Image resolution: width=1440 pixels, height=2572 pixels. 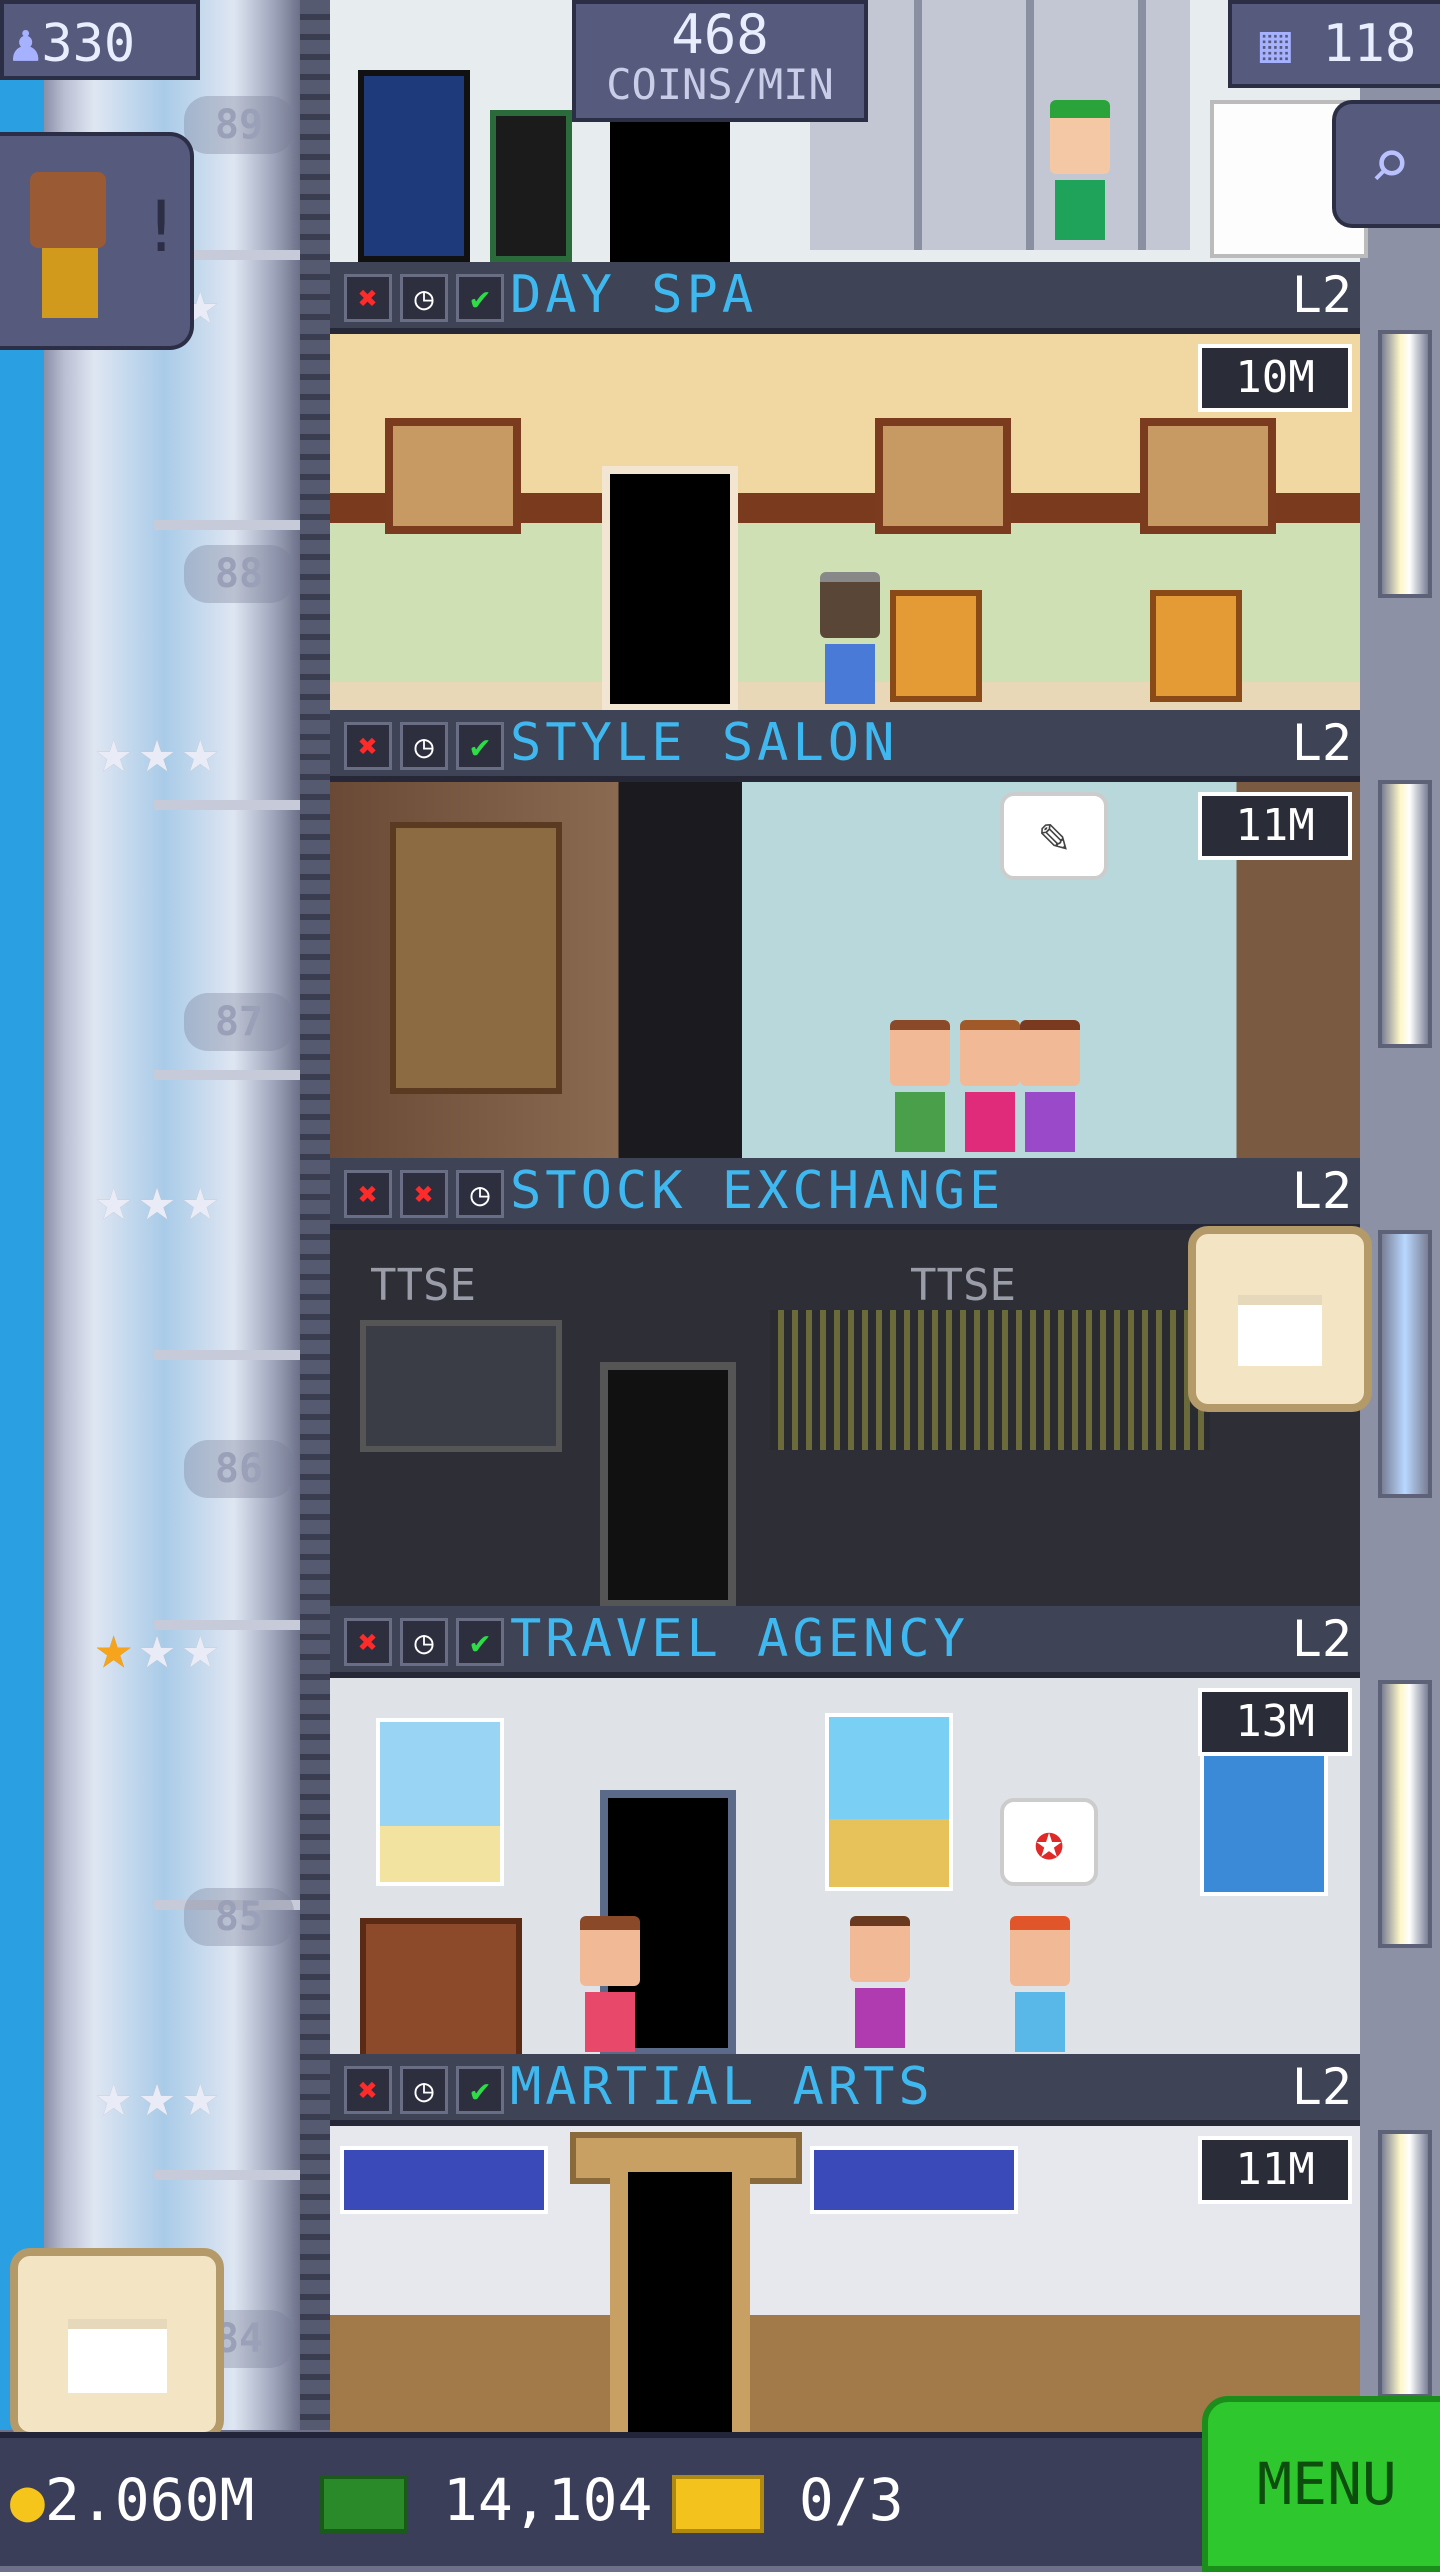 I want to click on person-icon: ♟, so click(x=26, y=44).